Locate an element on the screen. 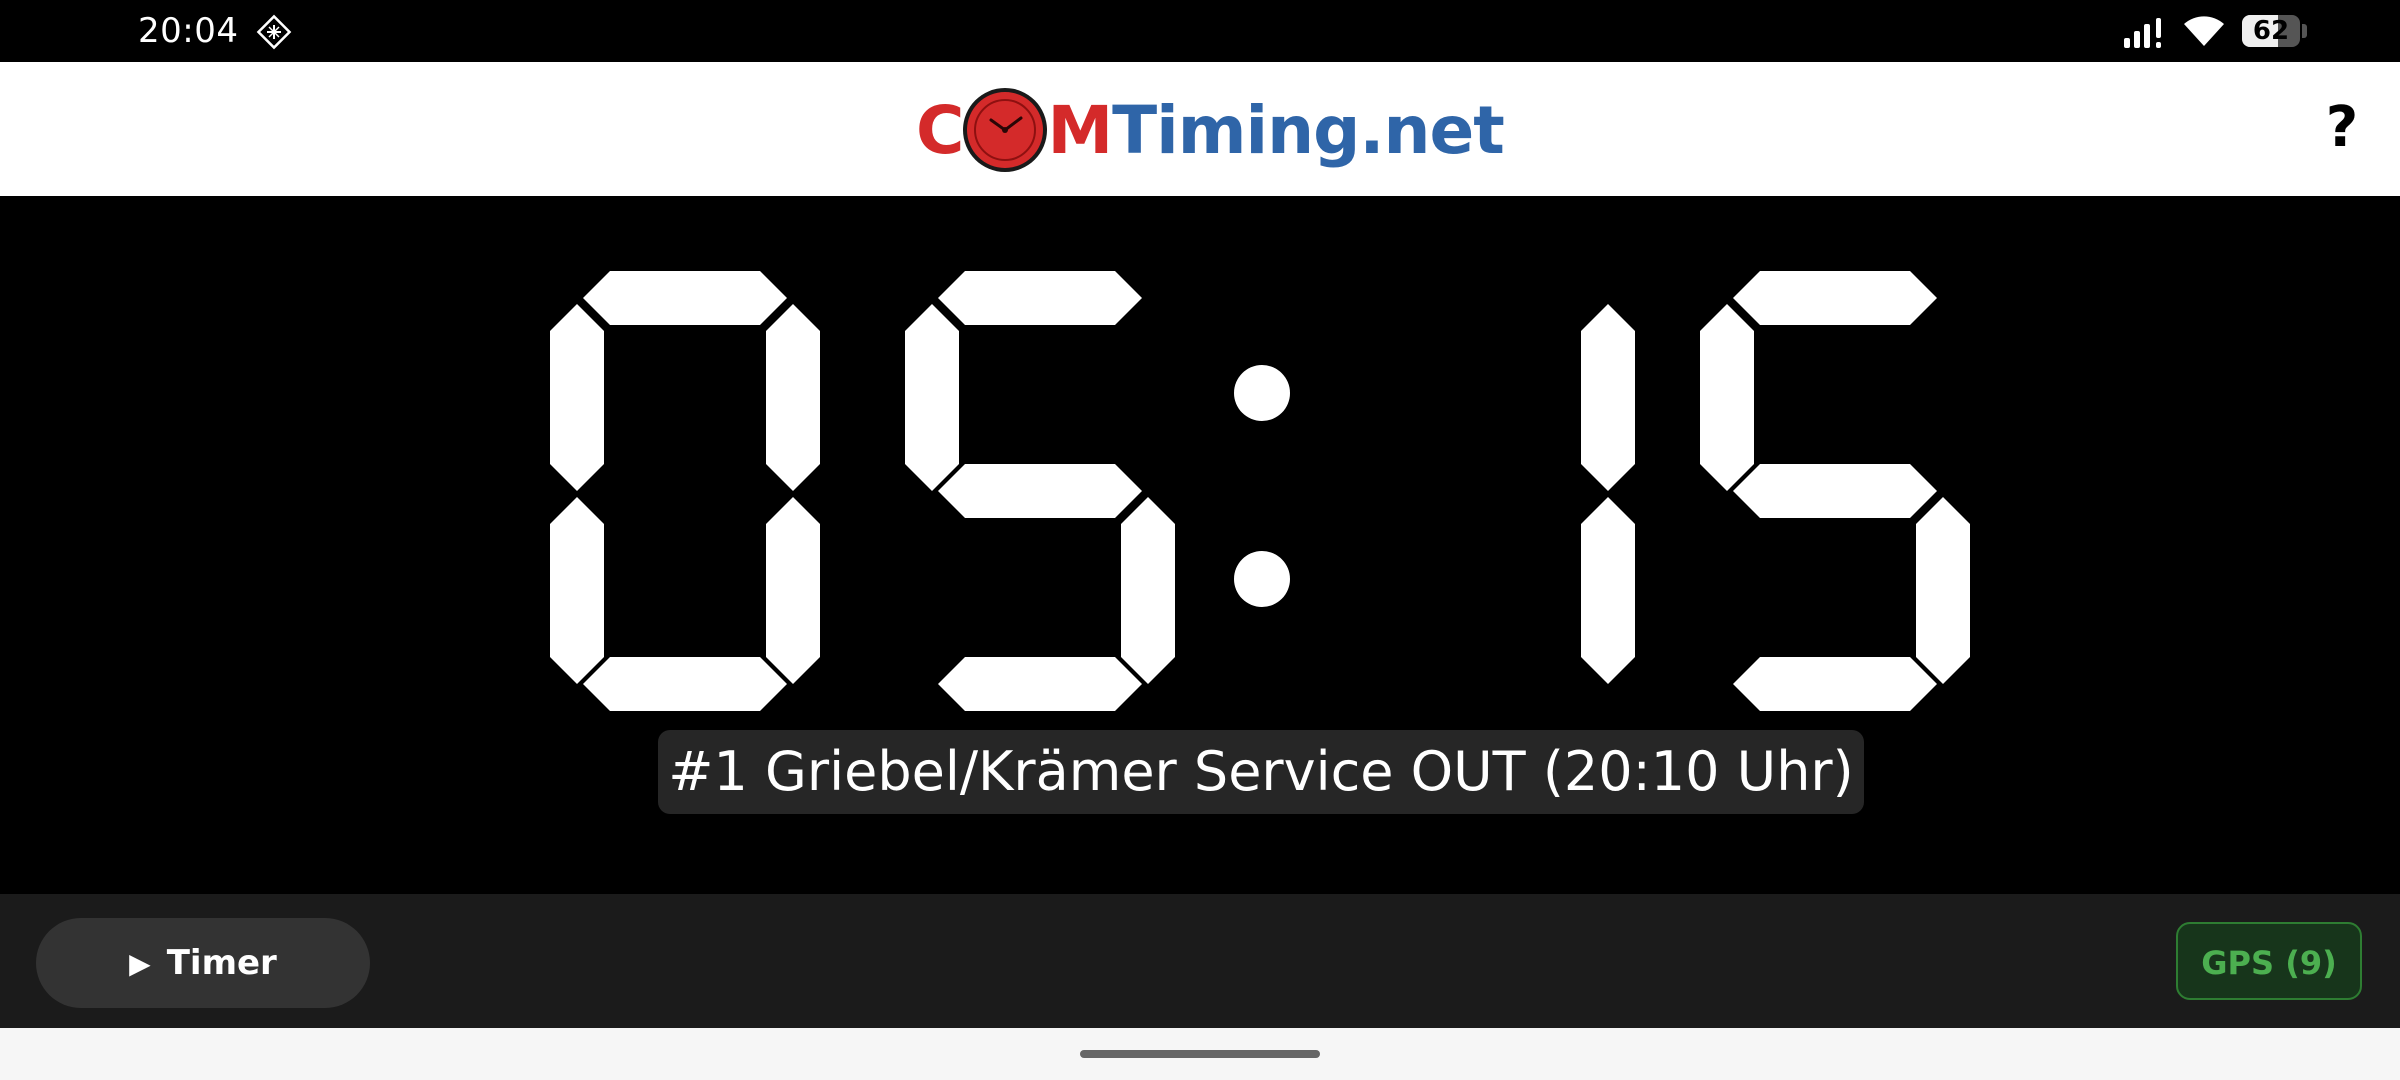 This screenshot has width=2400, height=1080. help-button: ? is located at coordinates (2342, 128).